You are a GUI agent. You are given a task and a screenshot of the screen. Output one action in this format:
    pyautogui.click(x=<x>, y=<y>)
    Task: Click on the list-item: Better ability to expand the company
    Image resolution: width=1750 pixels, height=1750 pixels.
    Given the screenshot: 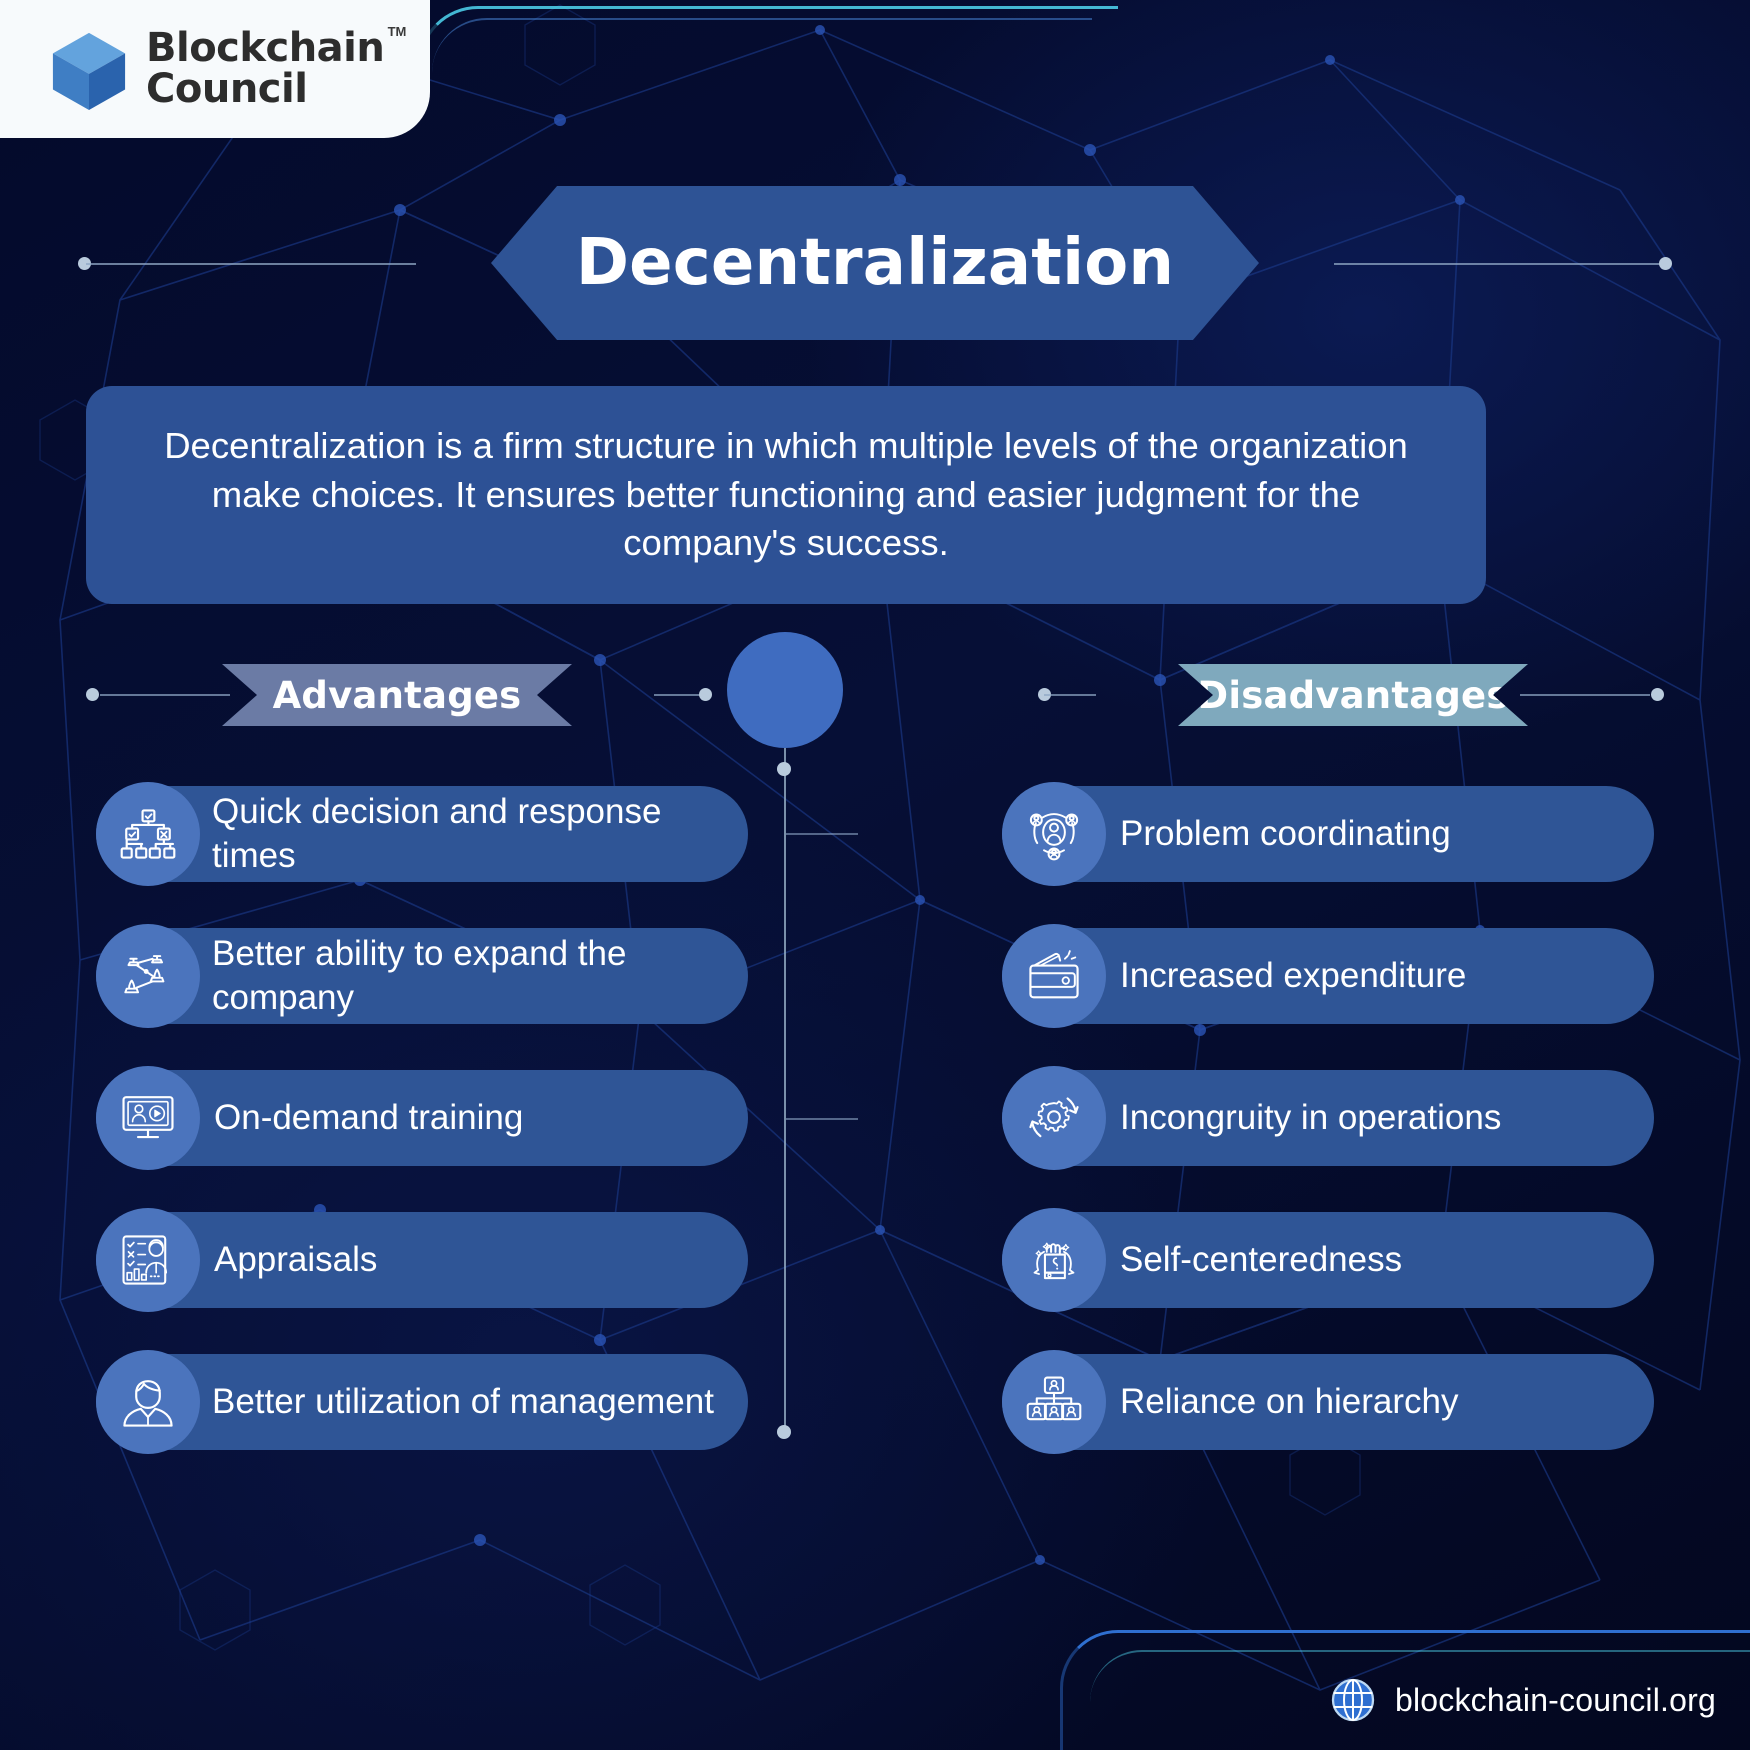 What is the action you would take?
    pyautogui.click(x=422, y=976)
    